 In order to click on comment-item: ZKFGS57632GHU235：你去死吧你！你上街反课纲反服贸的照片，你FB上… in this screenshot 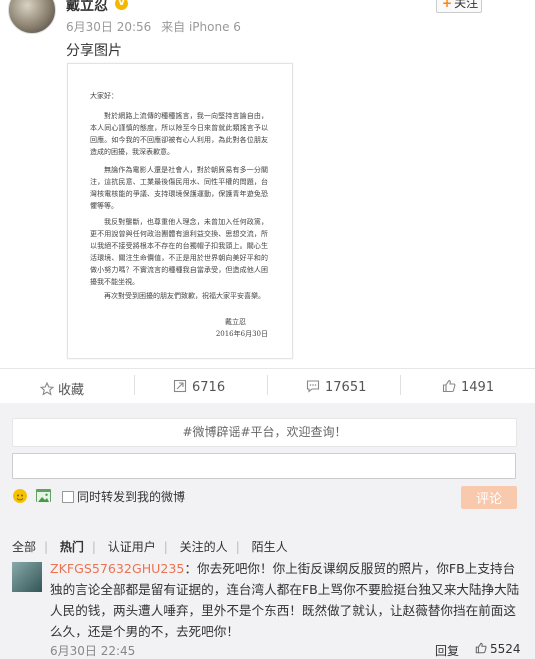, I will do `click(285, 600)`.